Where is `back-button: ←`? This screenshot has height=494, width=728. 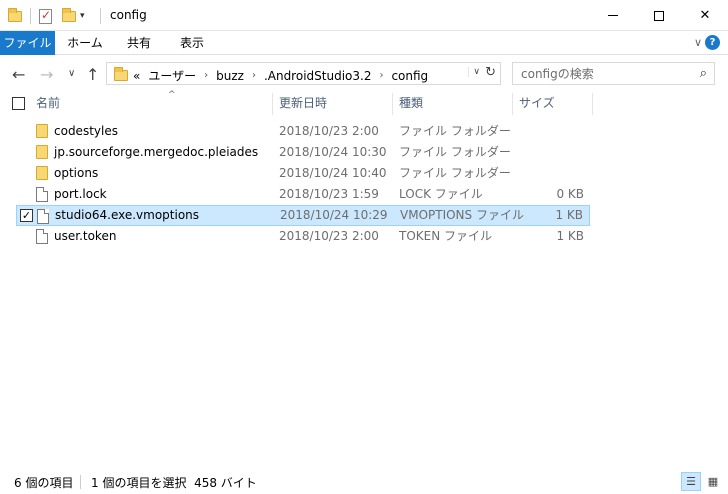 back-button: ← is located at coordinates (18, 74).